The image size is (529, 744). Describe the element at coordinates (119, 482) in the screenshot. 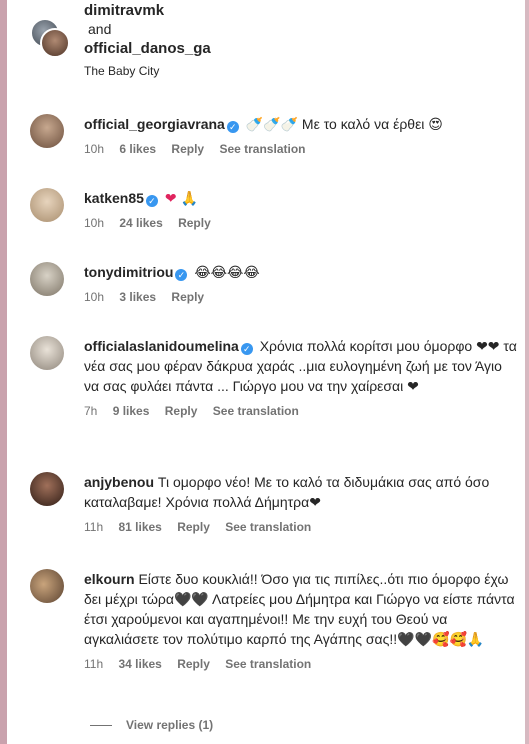

I see `comment-username: anjybenou` at that location.